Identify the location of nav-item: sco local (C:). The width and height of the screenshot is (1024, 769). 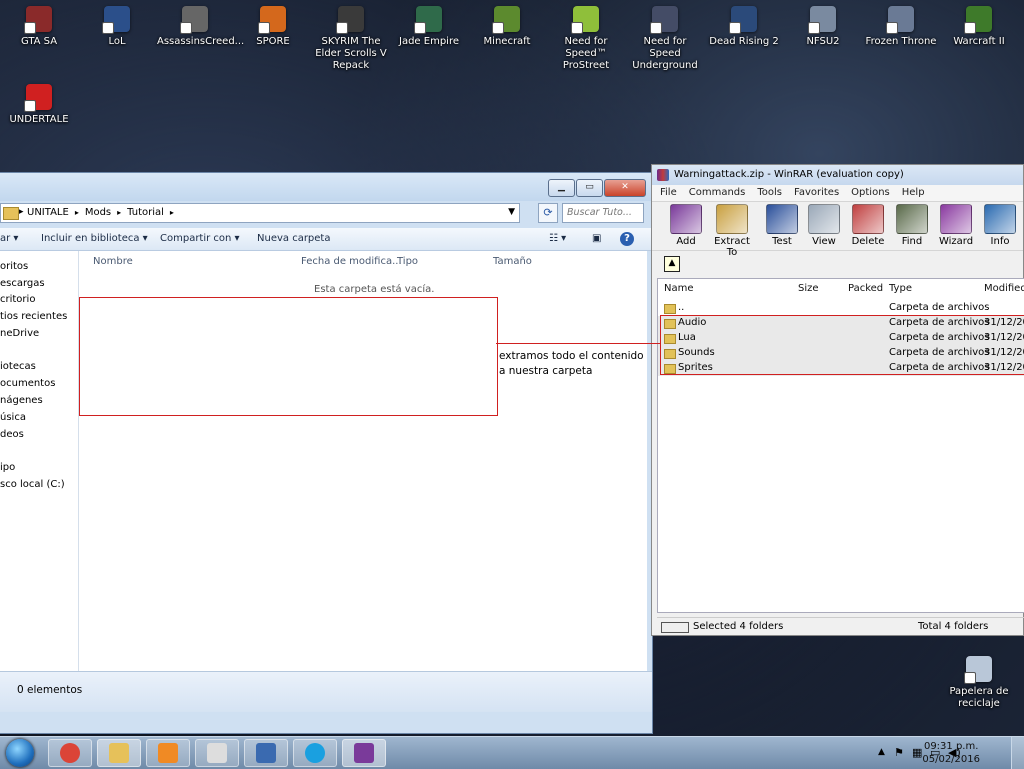
(32, 484).